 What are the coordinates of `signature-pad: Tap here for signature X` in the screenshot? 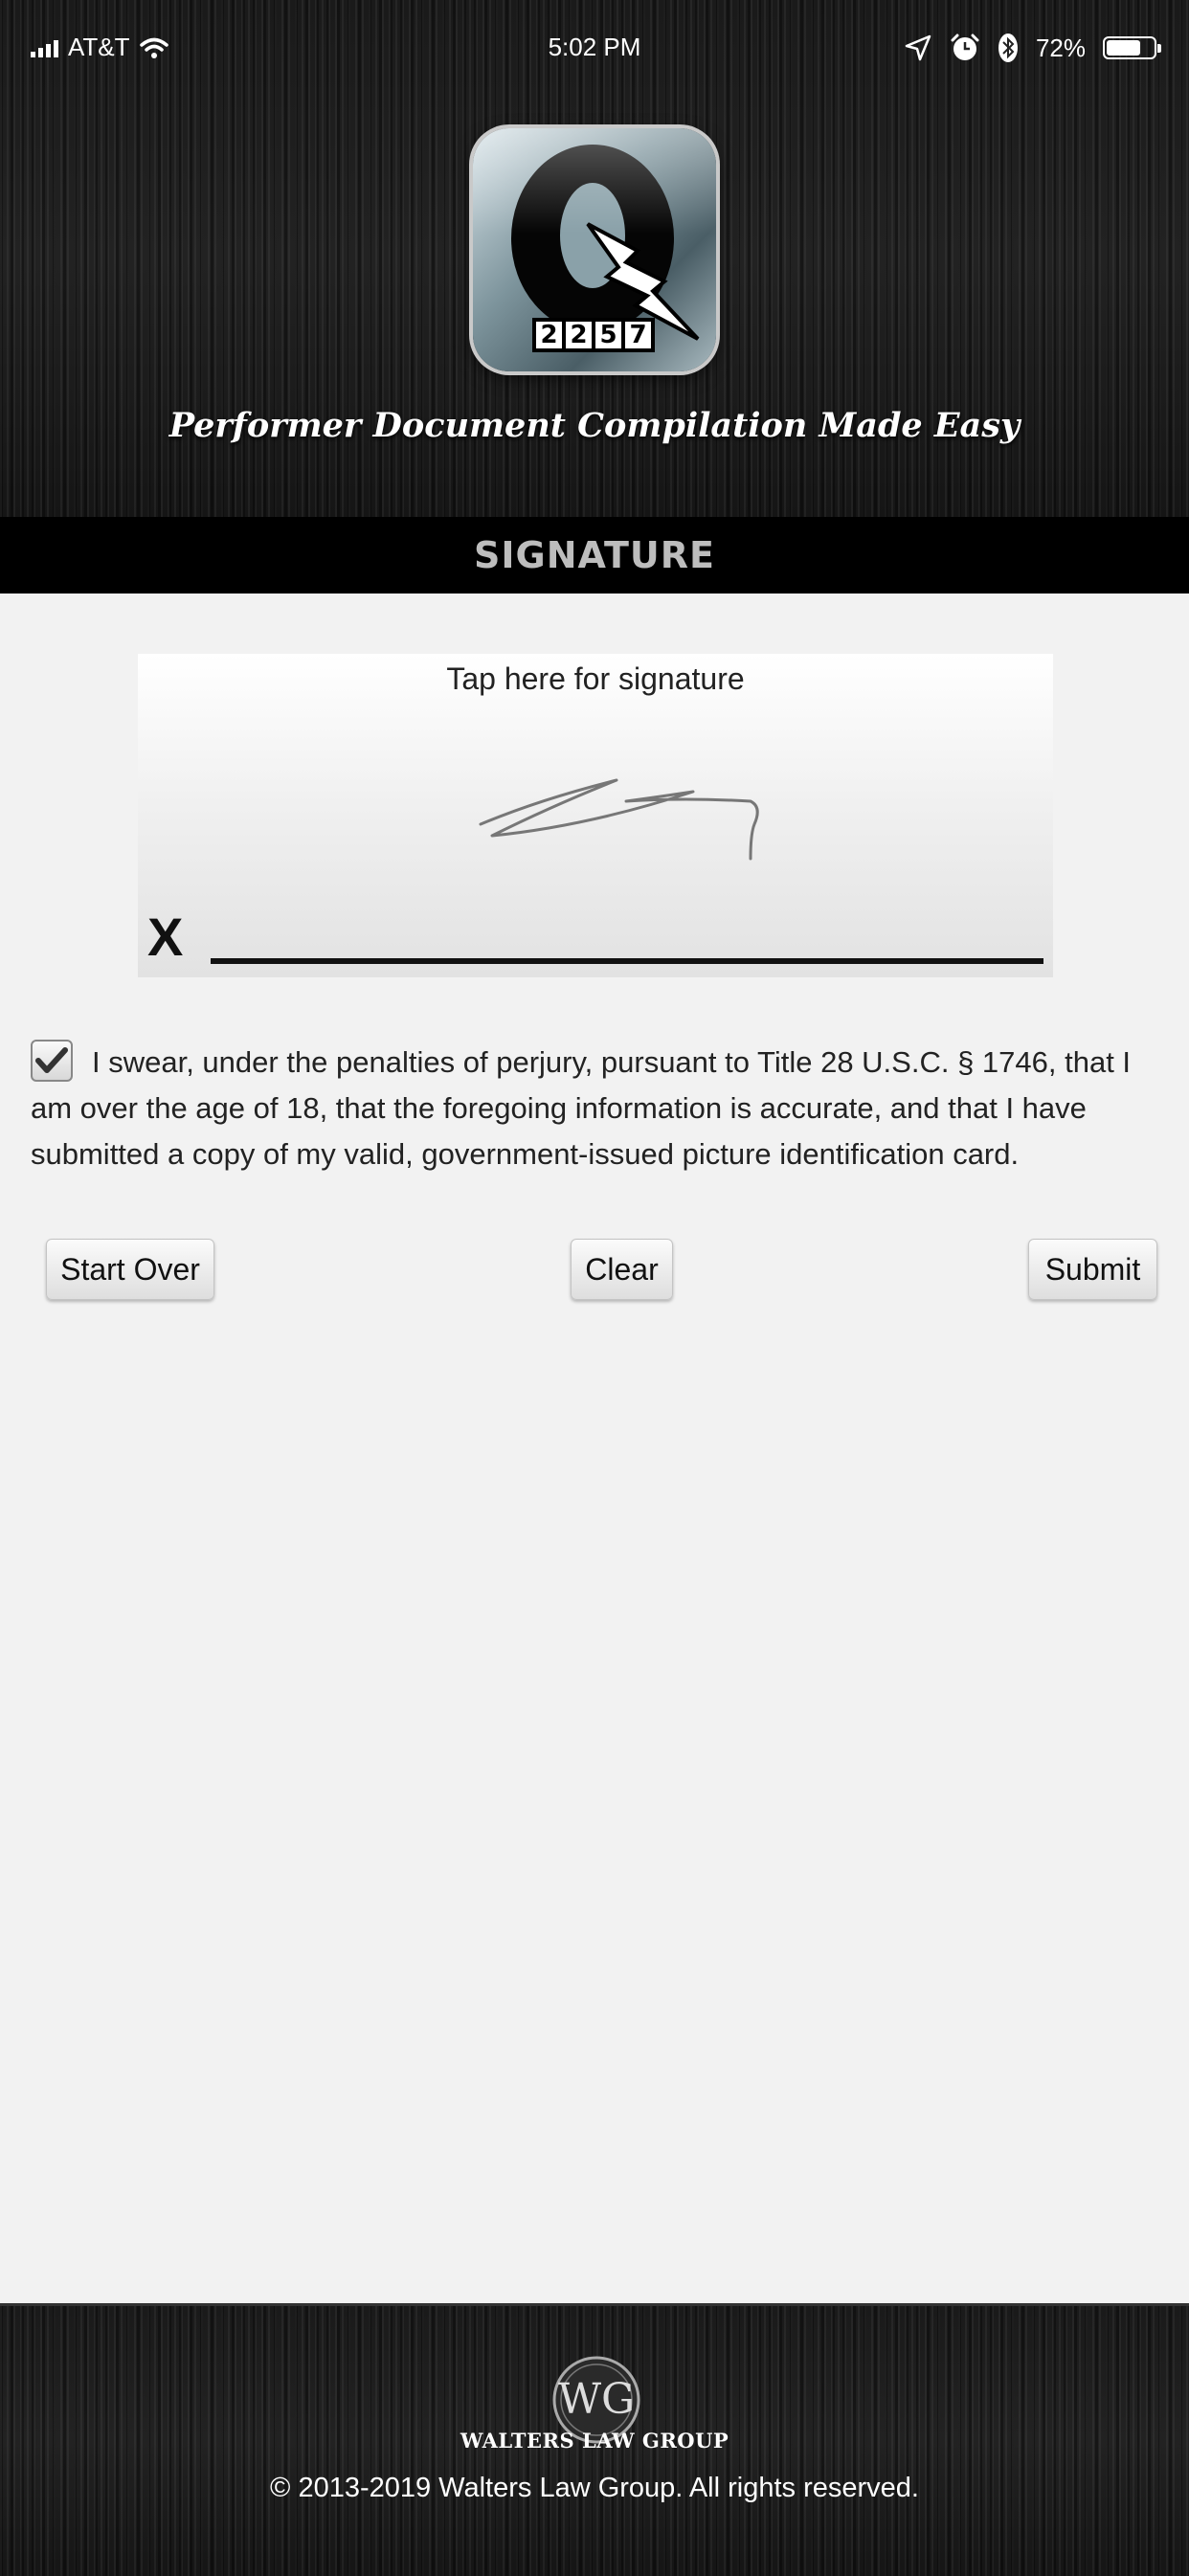 It's located at (595, 815).